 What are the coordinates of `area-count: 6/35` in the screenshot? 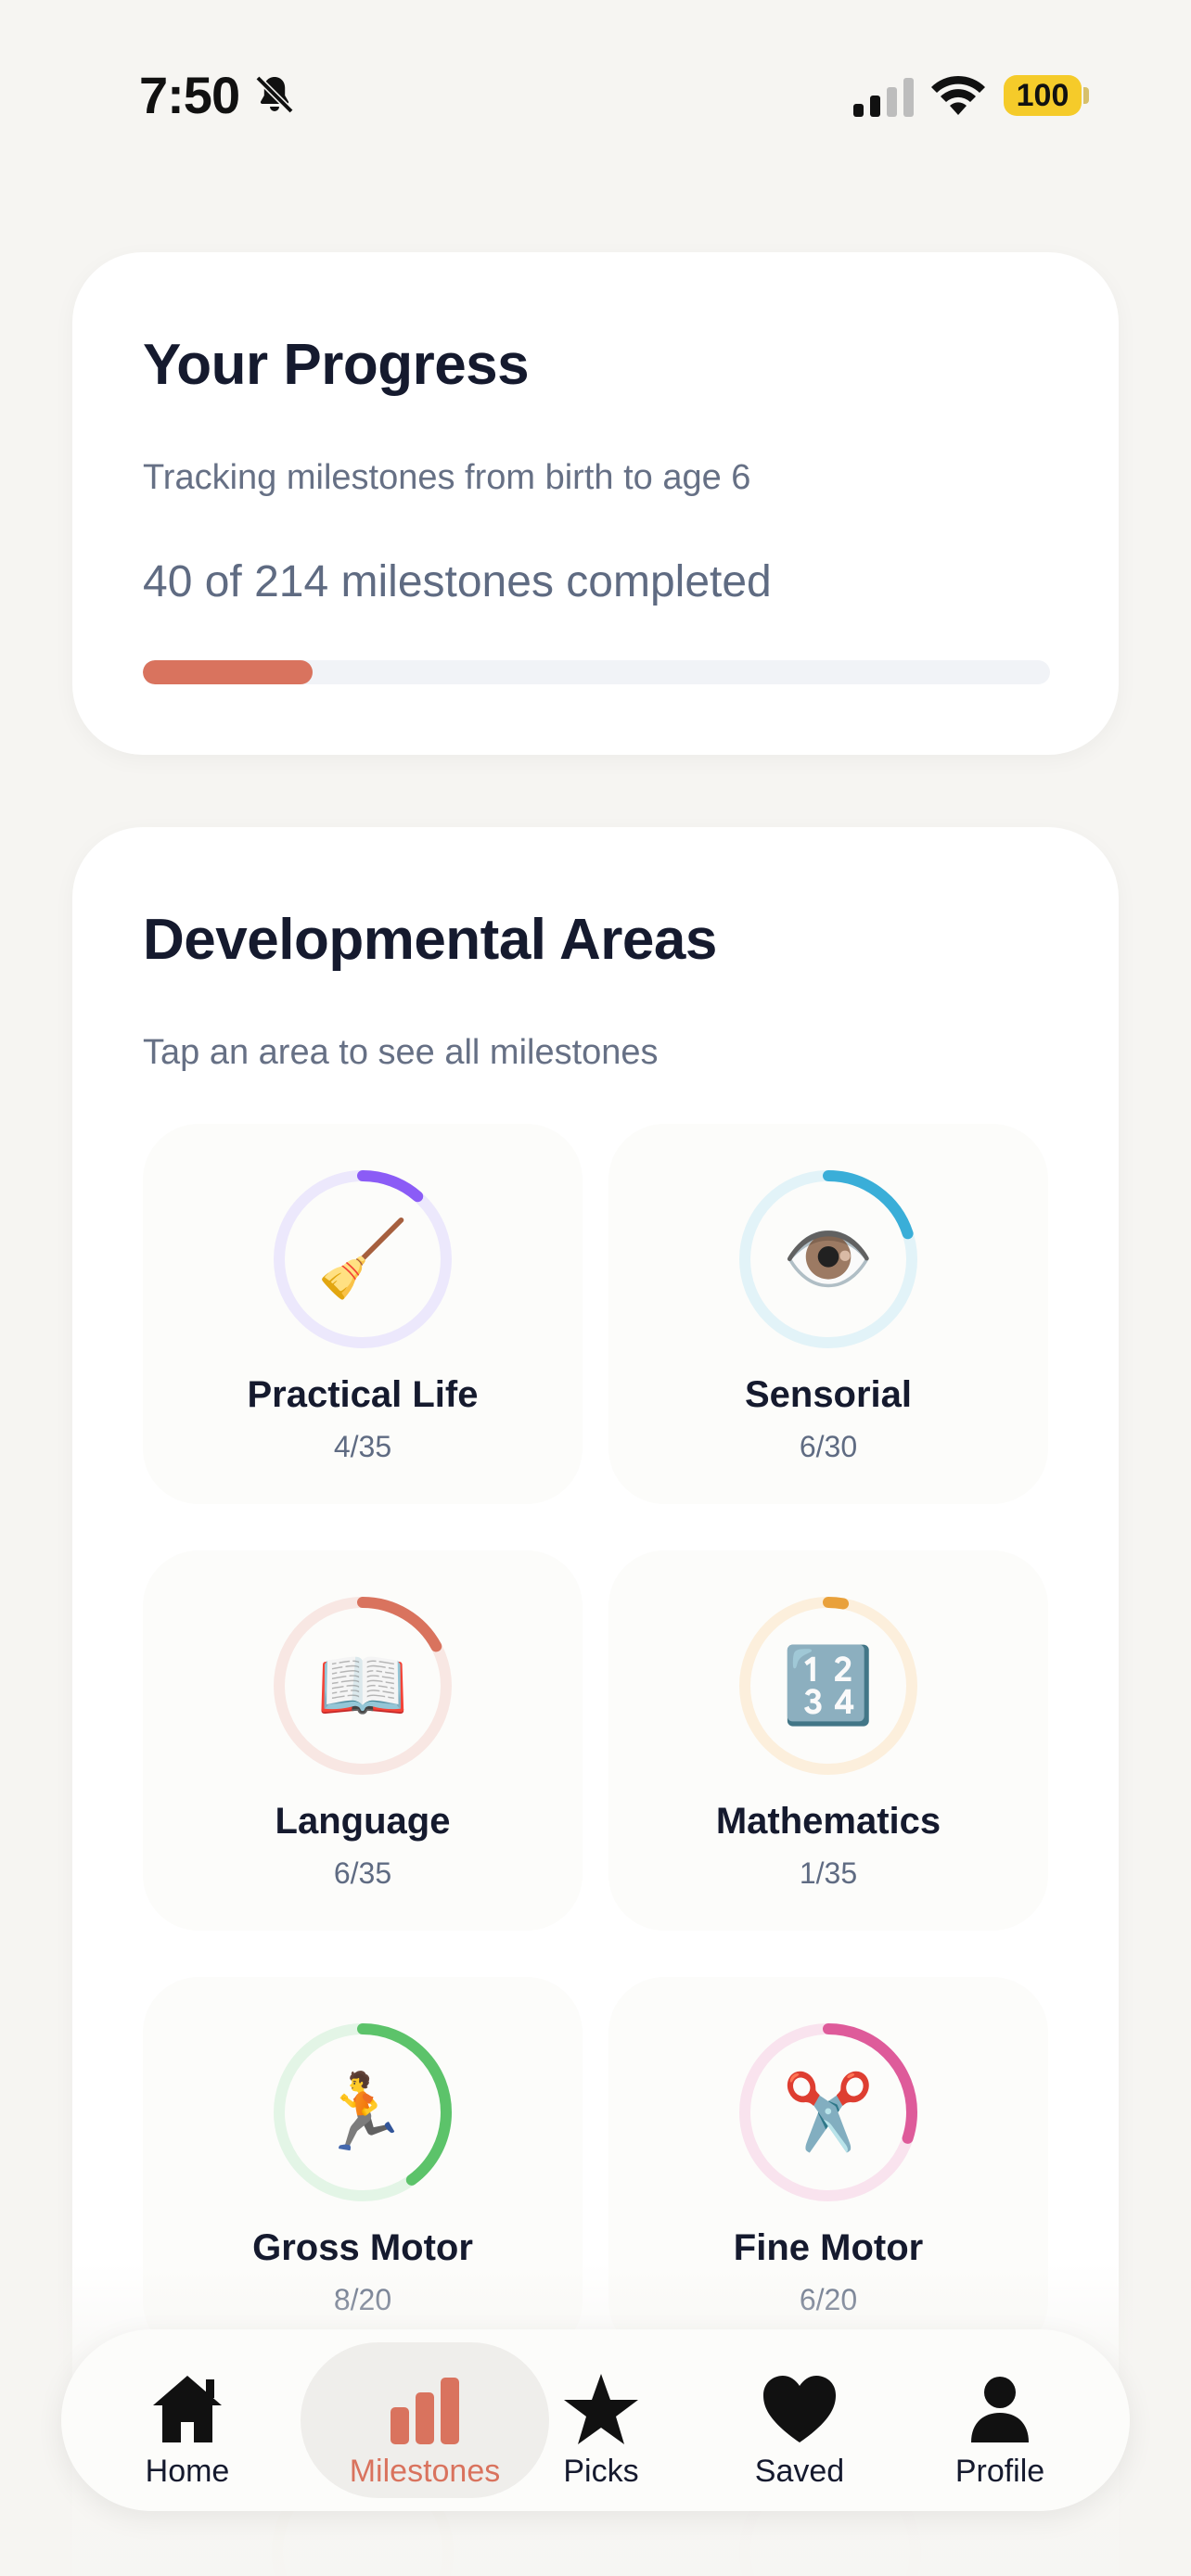 It's located at (362, 1873).